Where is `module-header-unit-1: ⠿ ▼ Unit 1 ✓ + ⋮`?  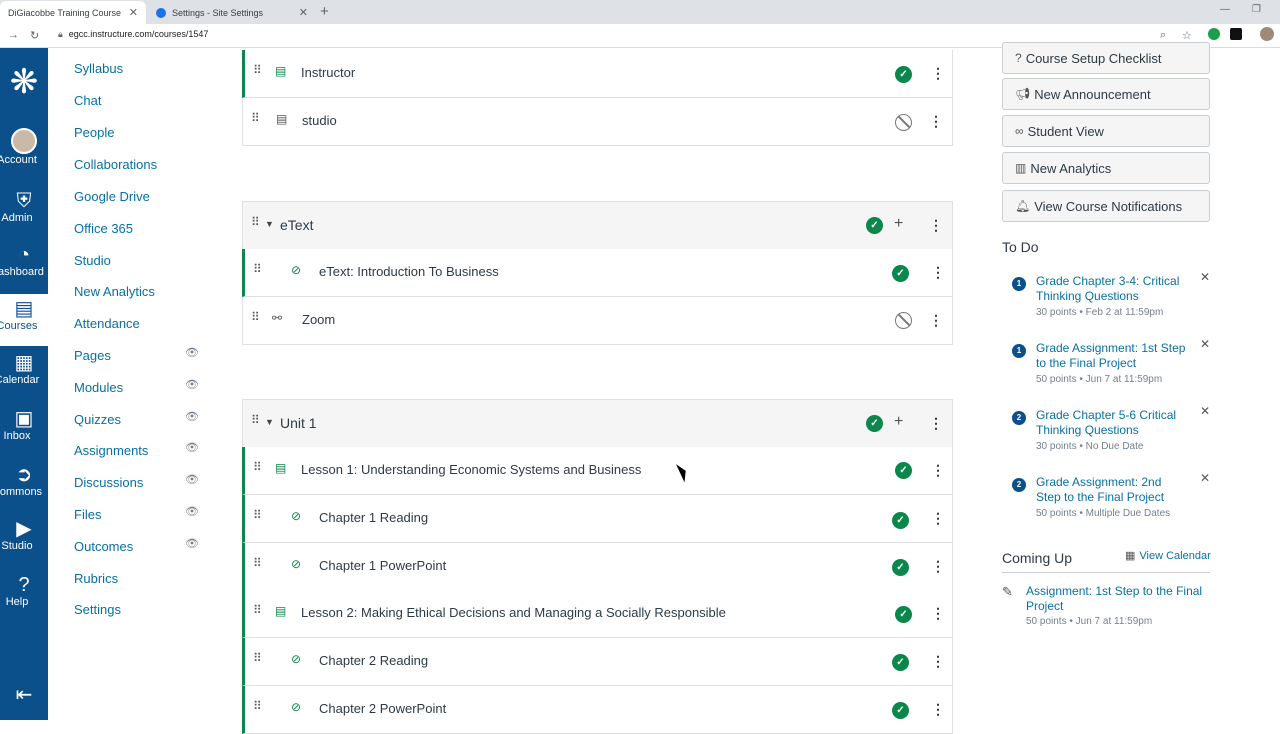 module-header-unit-1: ⠿ ▼ Unit 1 ✓ + ⋮ is located at coordinates (597, 423).